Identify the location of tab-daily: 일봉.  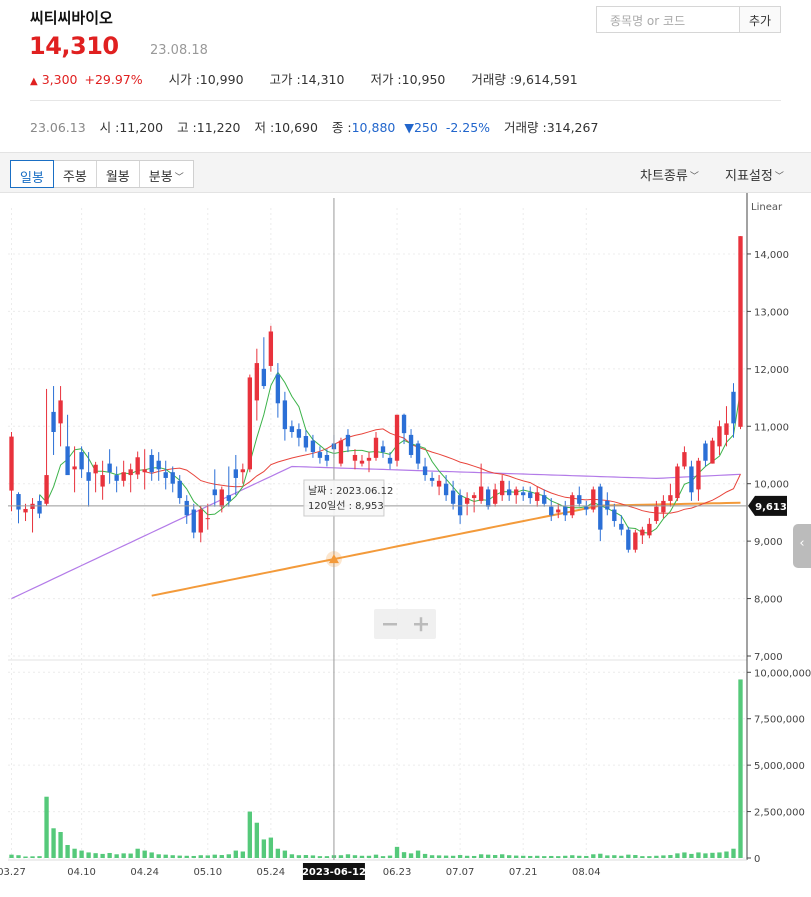
(32, 174).